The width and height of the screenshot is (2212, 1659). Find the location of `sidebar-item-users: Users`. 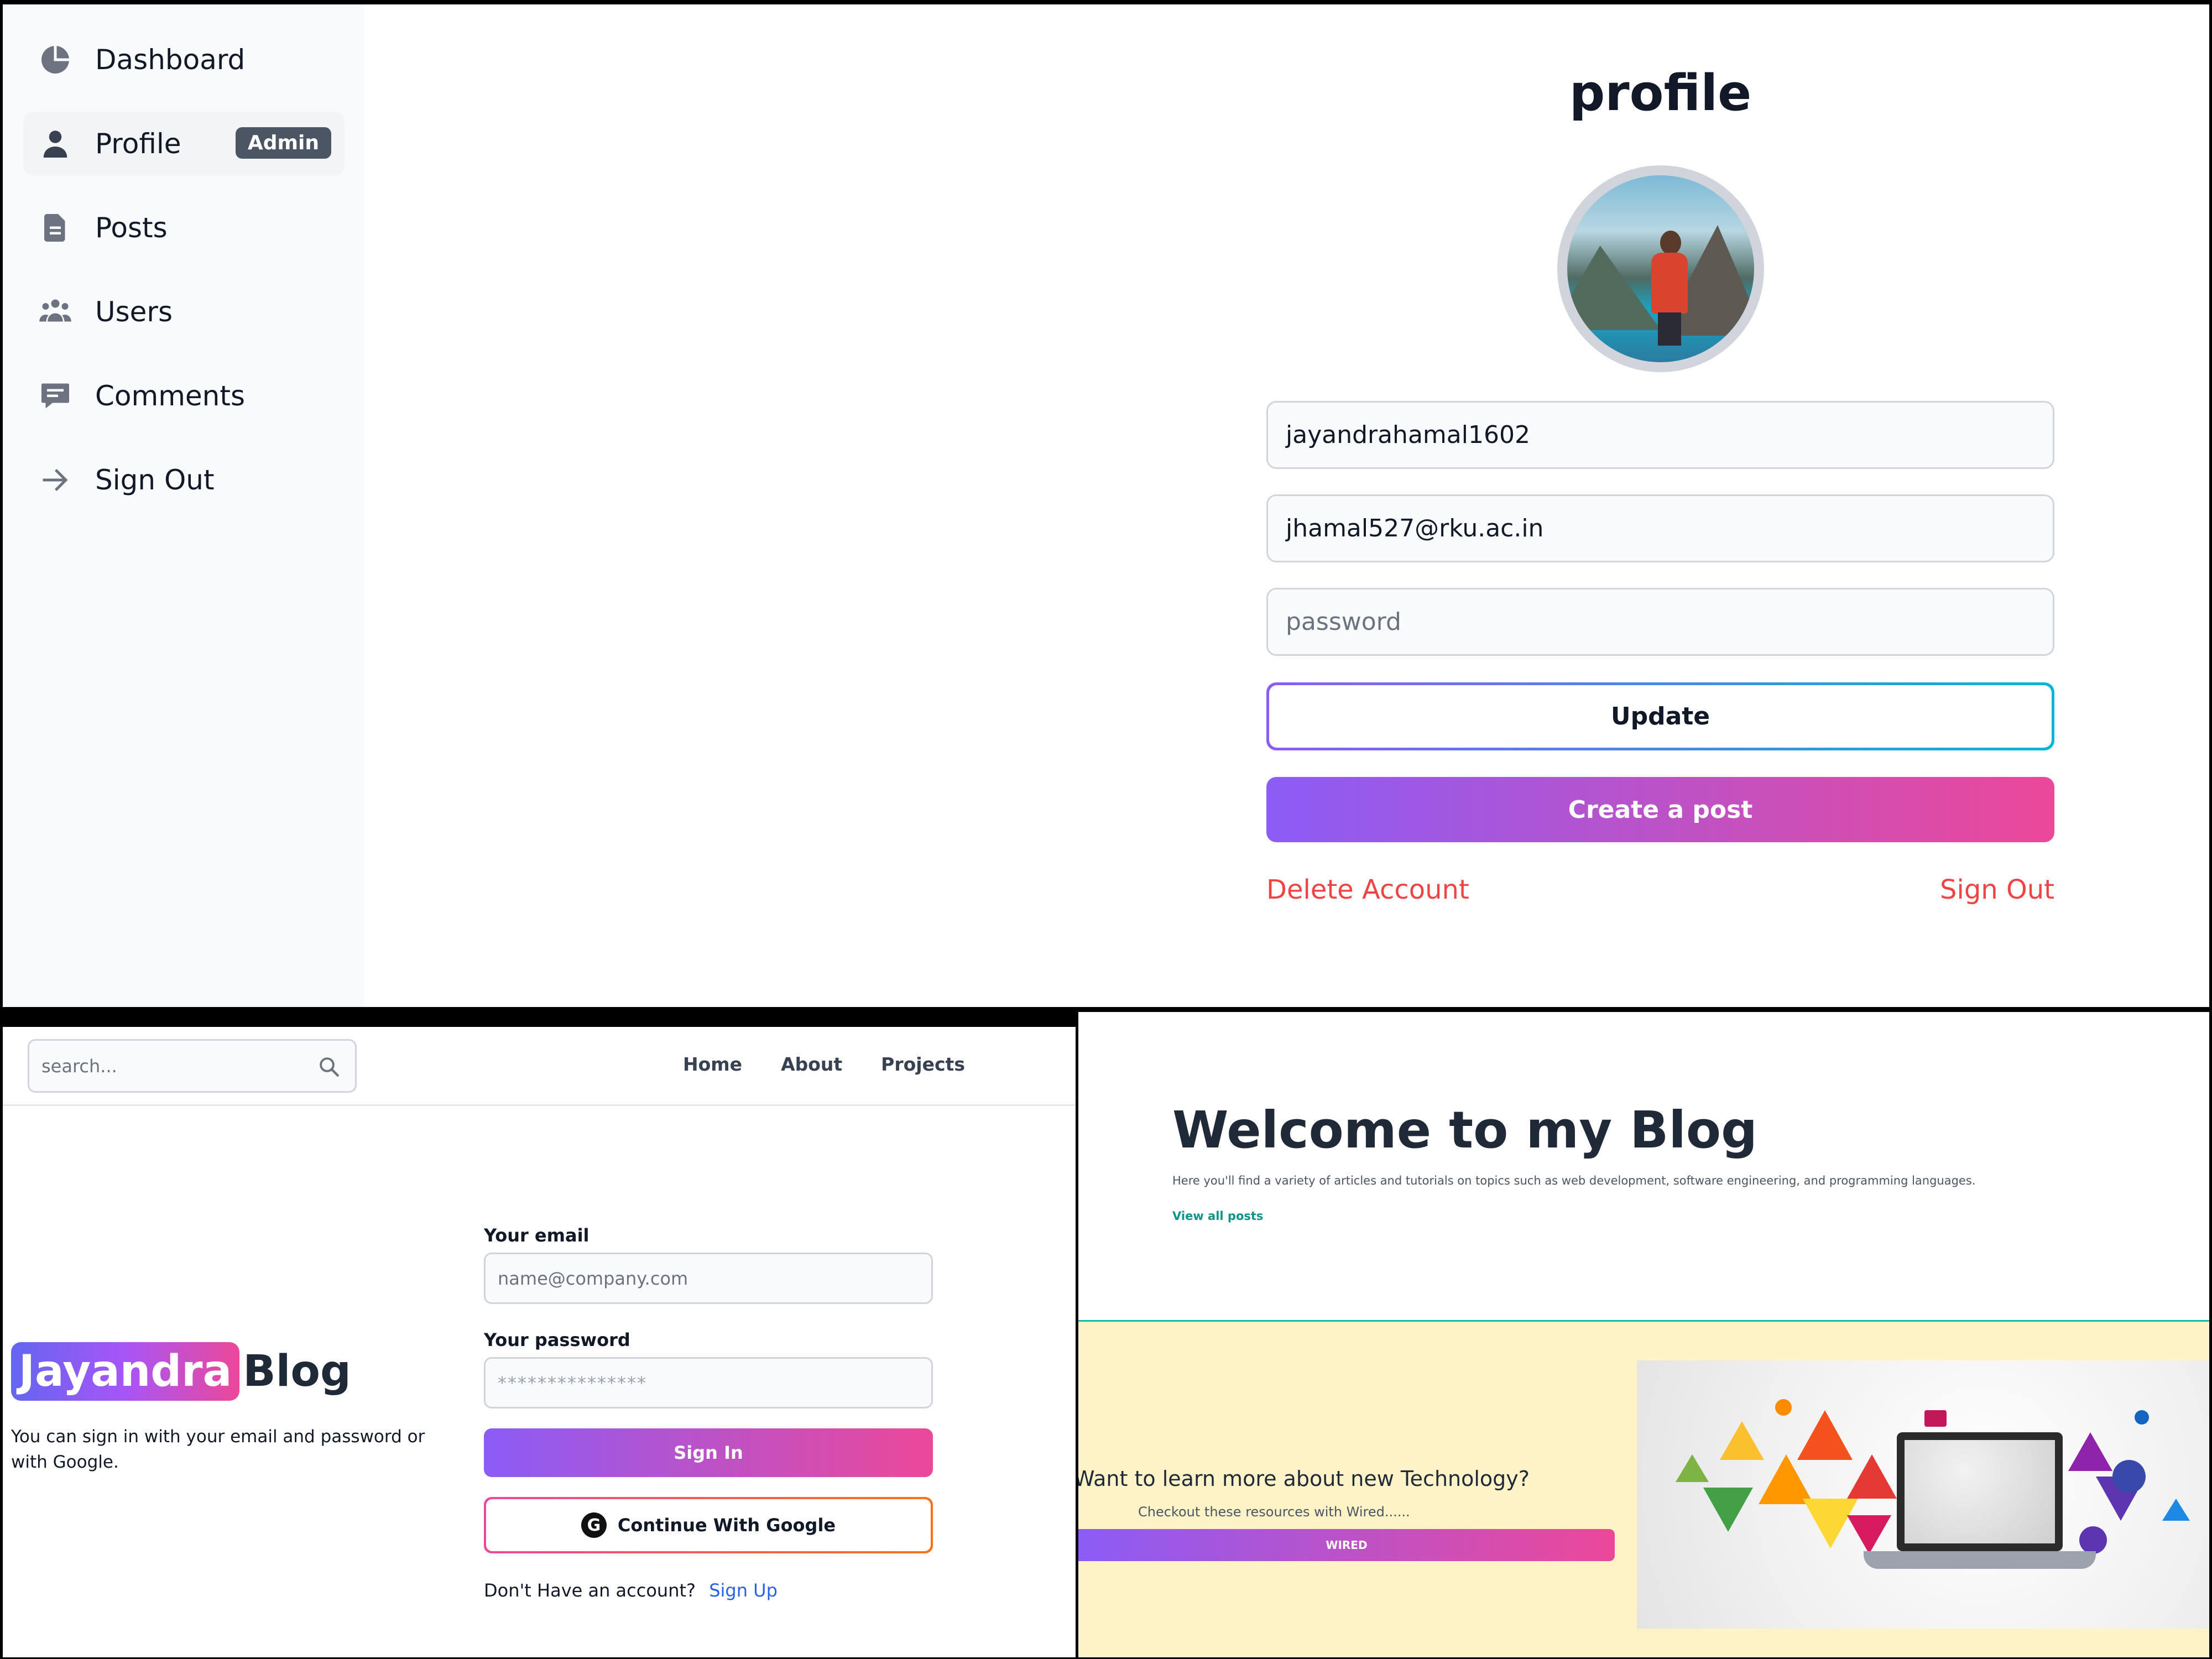

sidebar-item-users: Users is located at coordinates (184, 312).